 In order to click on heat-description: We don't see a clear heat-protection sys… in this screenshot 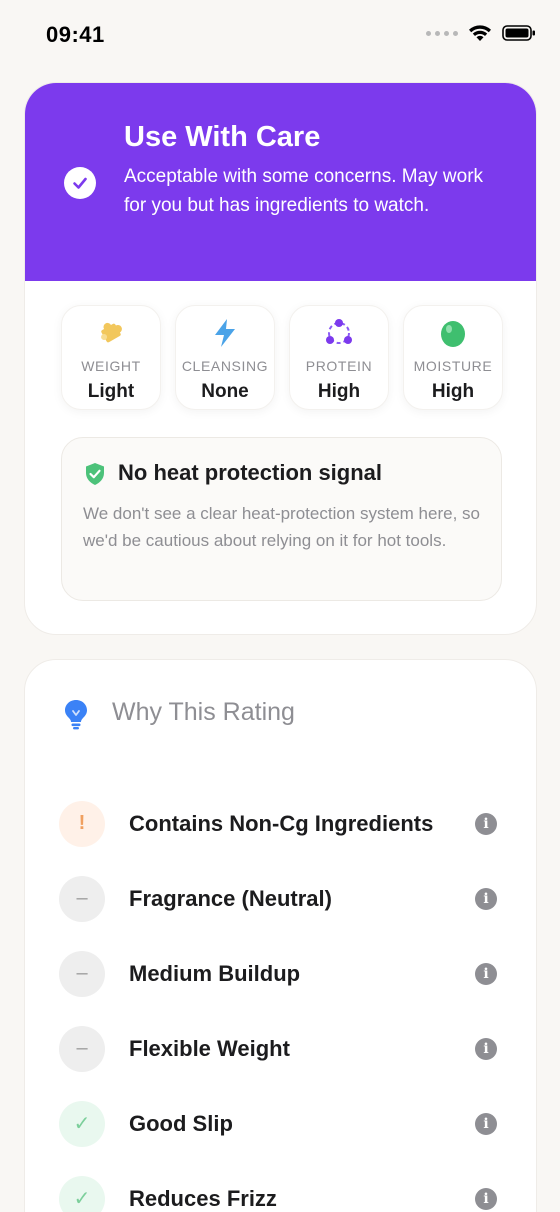, I will do `click(281, 527)`.